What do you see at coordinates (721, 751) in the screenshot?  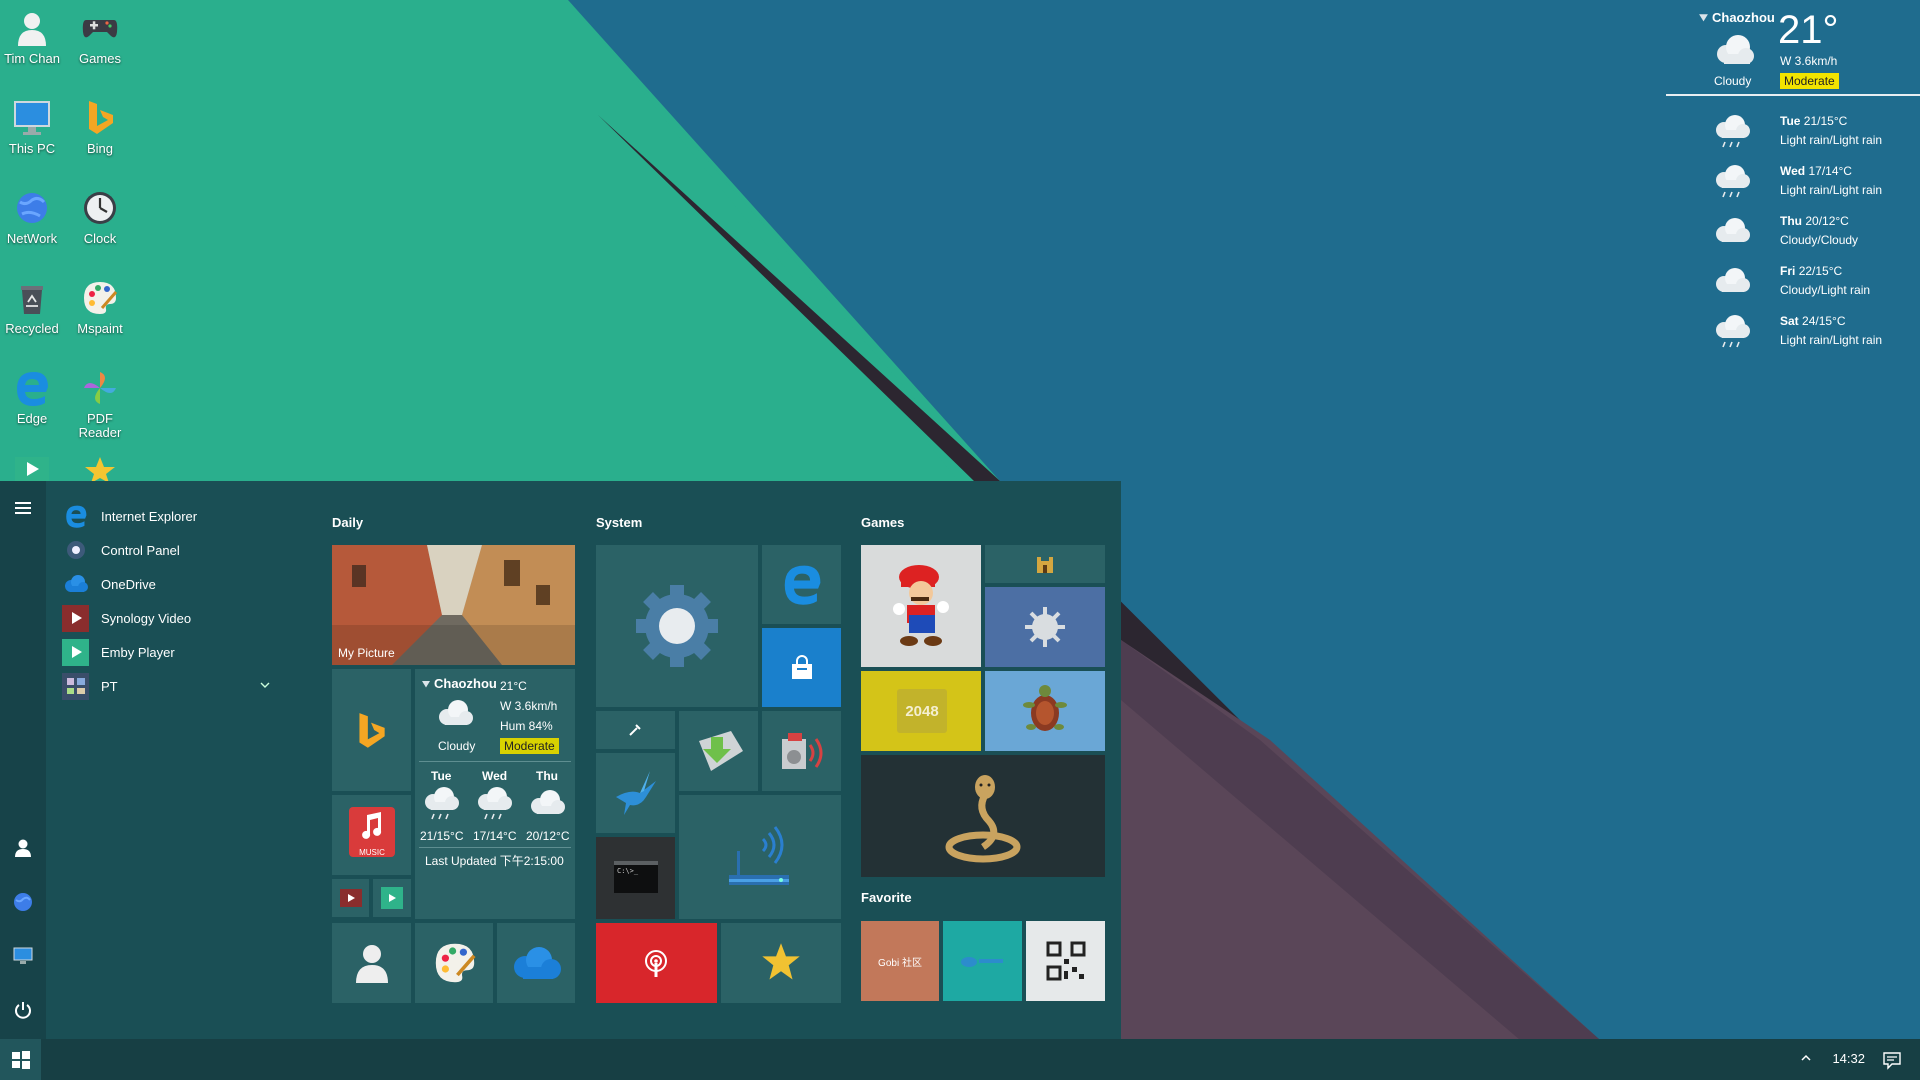 I see `download-icon` at bounding box center [721, 751].